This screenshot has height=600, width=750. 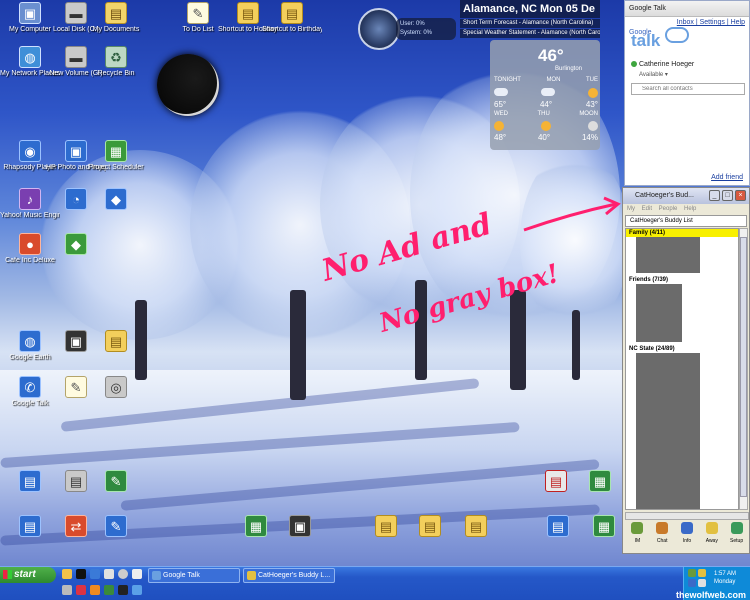 I want to click on buddy-icon, so click(x=251, y=575).